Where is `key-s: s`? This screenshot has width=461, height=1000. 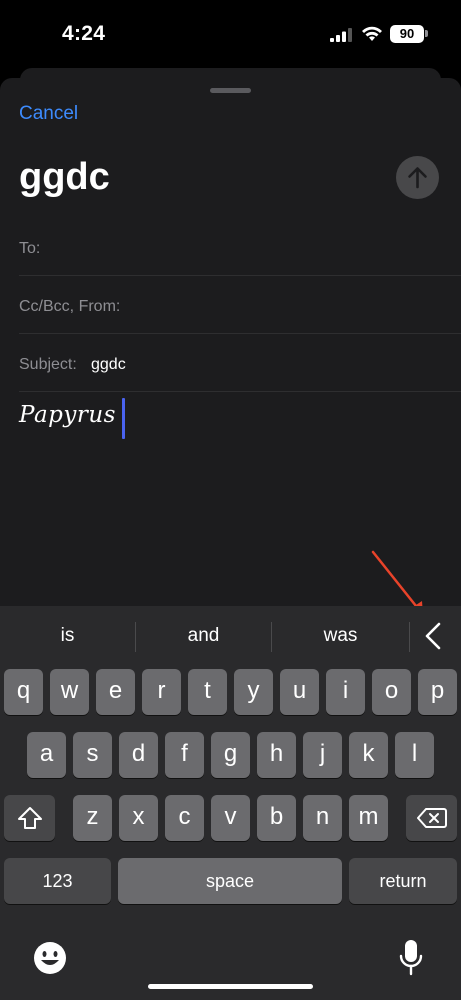 key-s: s is located at coordinates (92, 755).